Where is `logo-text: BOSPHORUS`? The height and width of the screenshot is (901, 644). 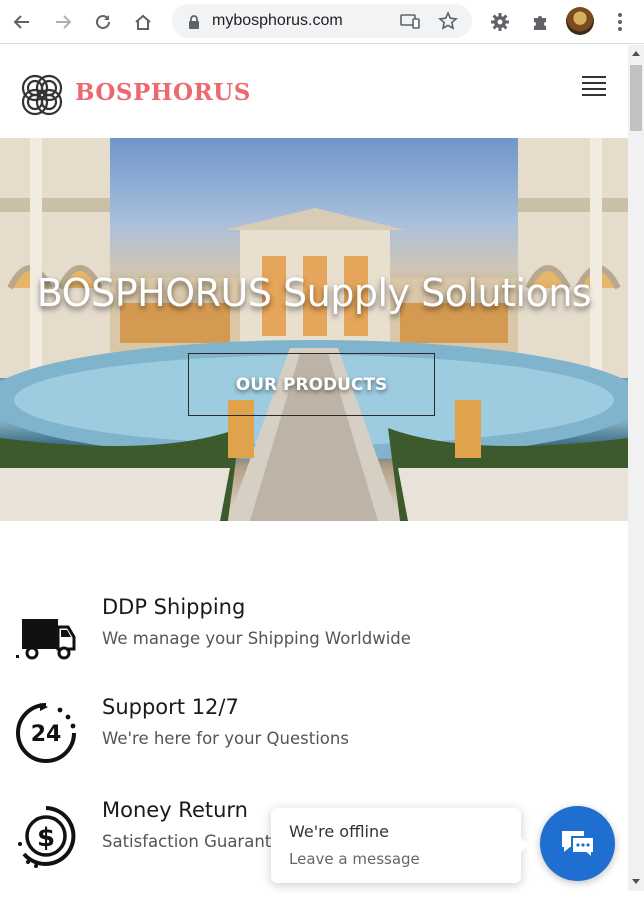 logo-text: BOSPHORUS is located at coordinates (163, 92).